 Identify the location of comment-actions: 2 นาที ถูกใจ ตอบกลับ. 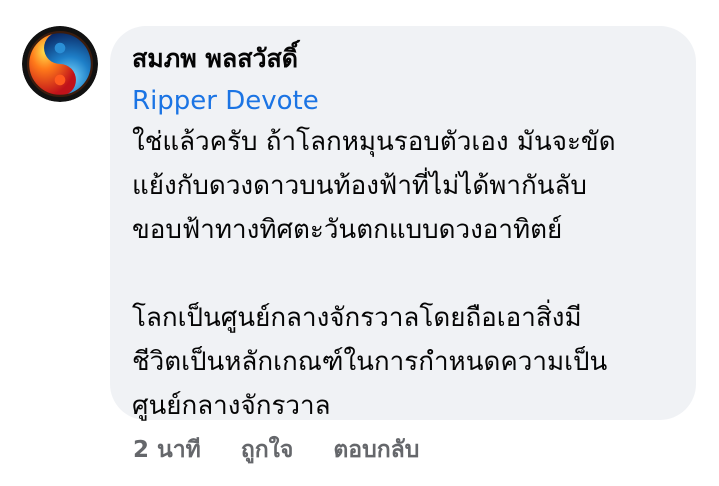
(276, 450).